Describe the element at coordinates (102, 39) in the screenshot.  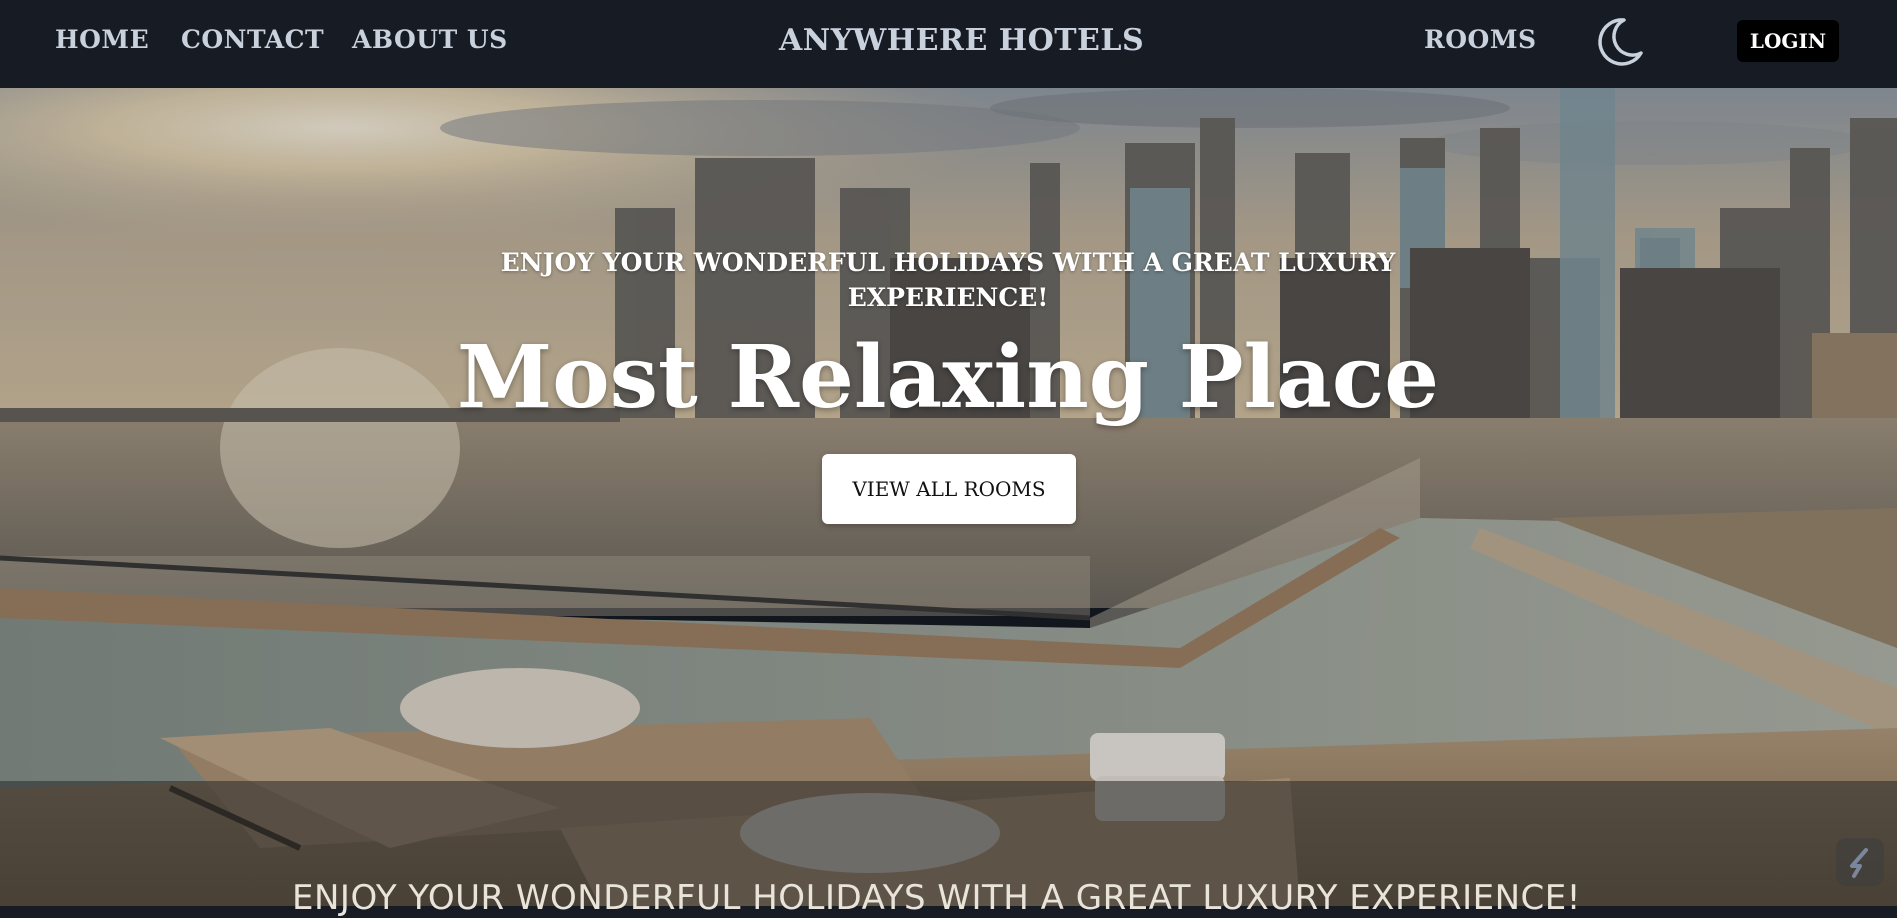
I see `nav-home-link: HOME` at that location.